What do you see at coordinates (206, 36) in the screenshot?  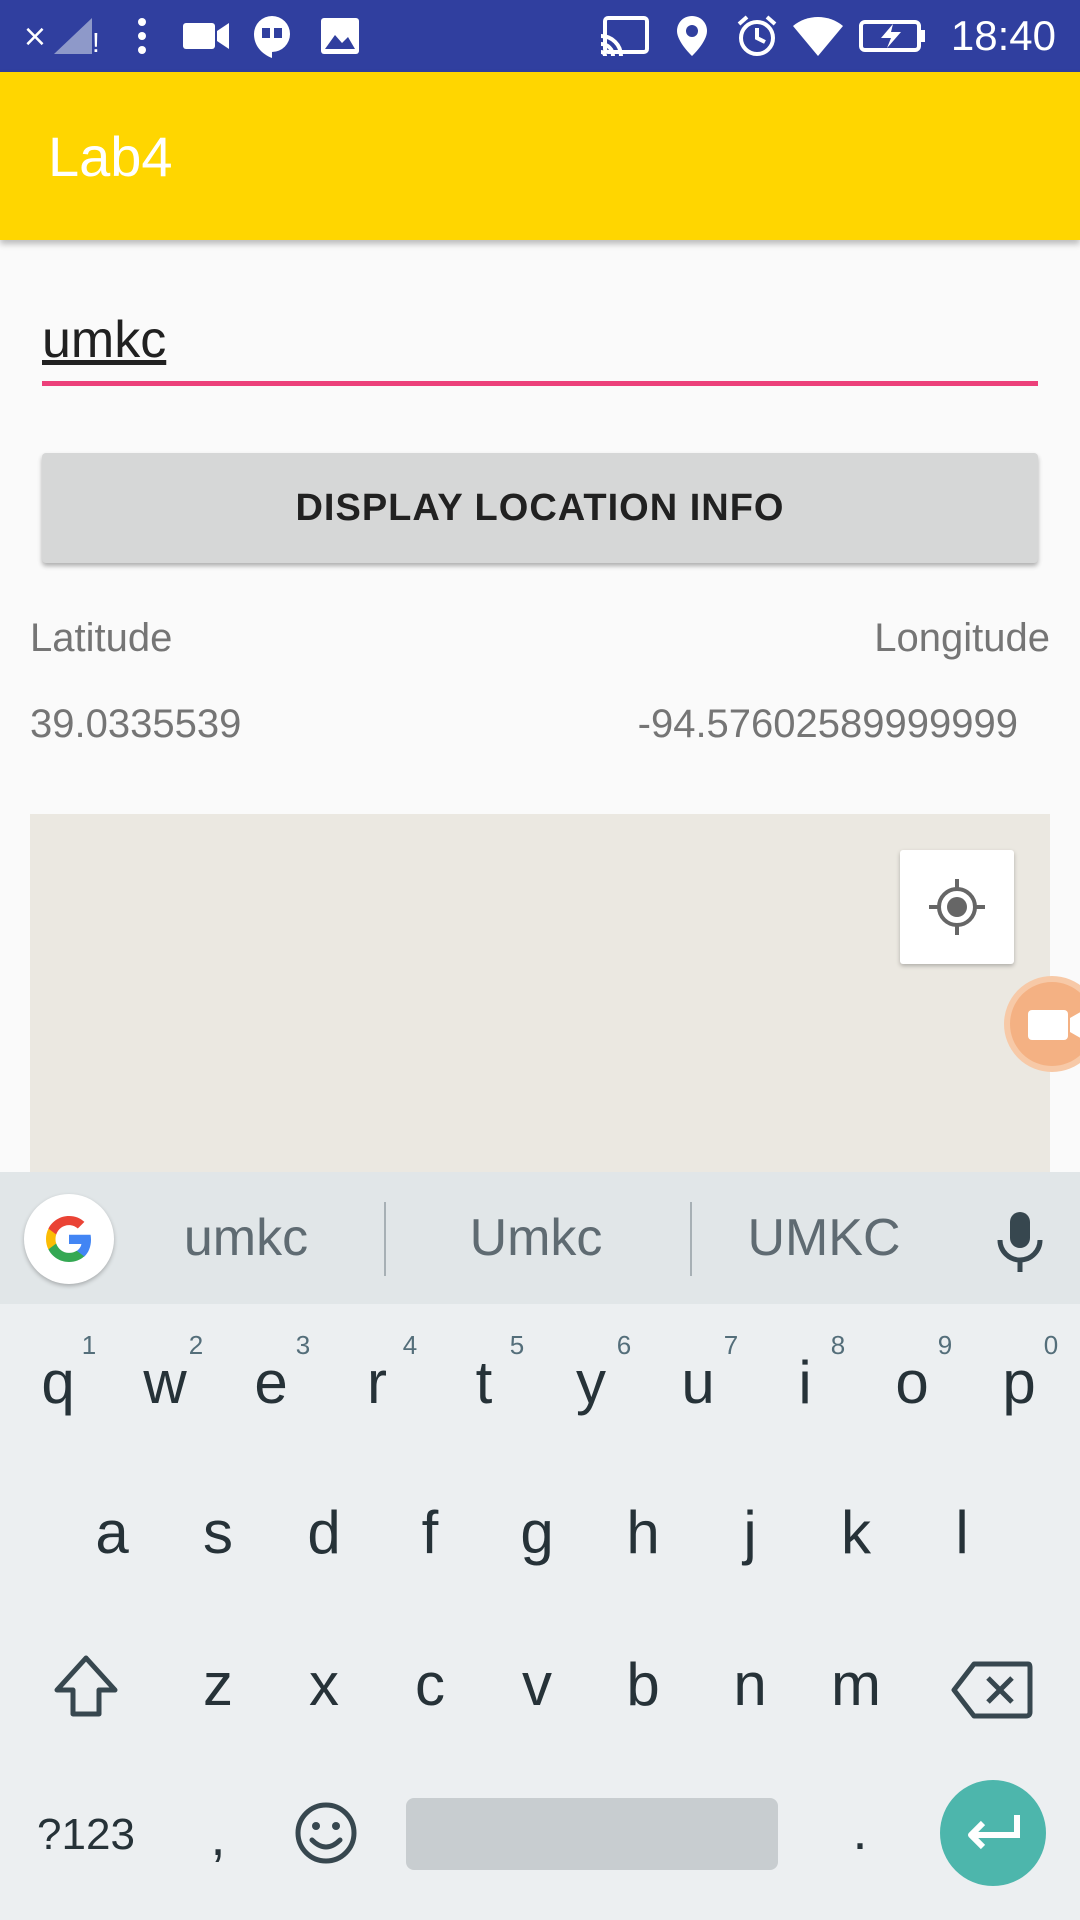 I see `video-icon` at bounding box center [206, 36].